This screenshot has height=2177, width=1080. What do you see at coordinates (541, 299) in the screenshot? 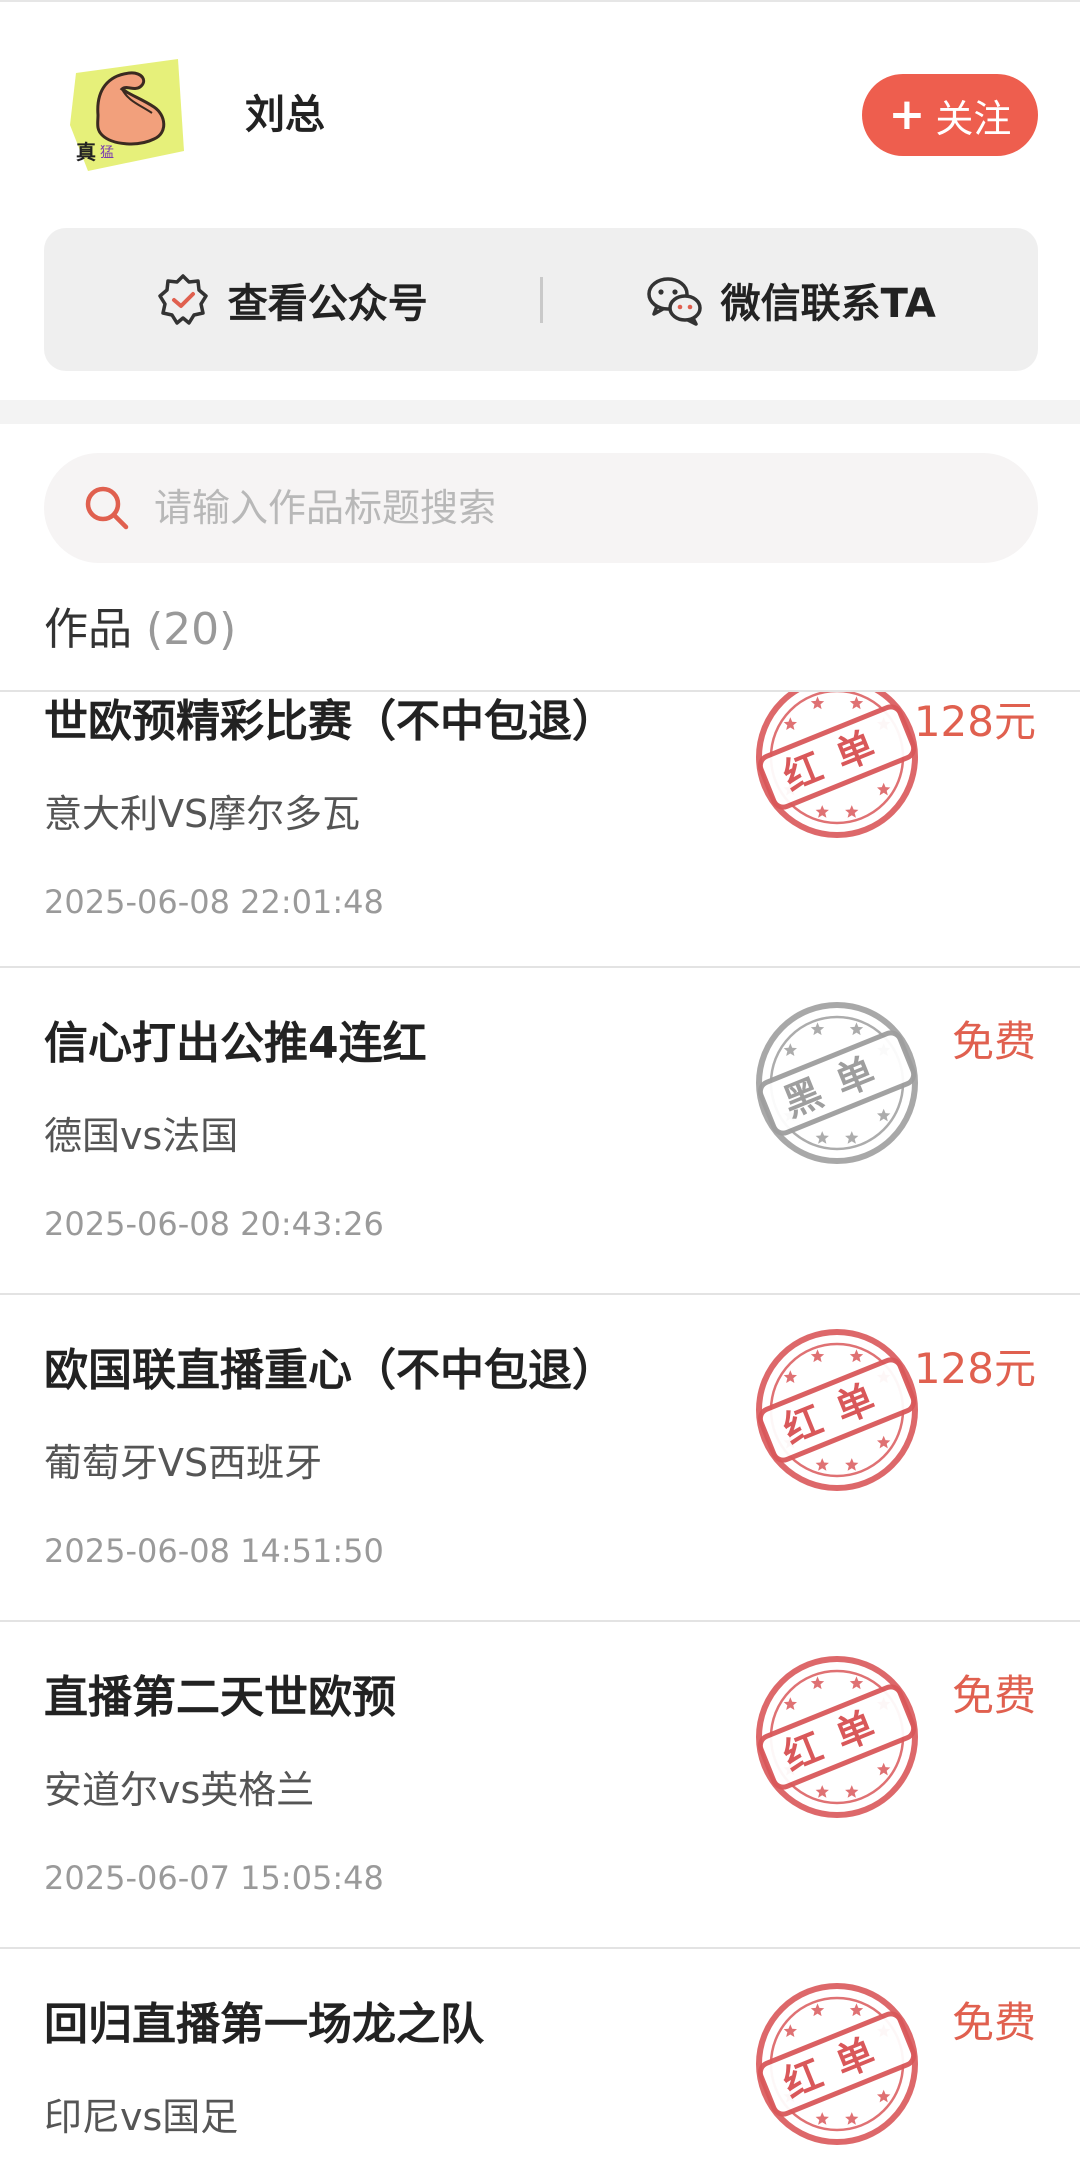
I see `action-bar: 查看公众号 微信联系TA` at bounding box center [541, 299].